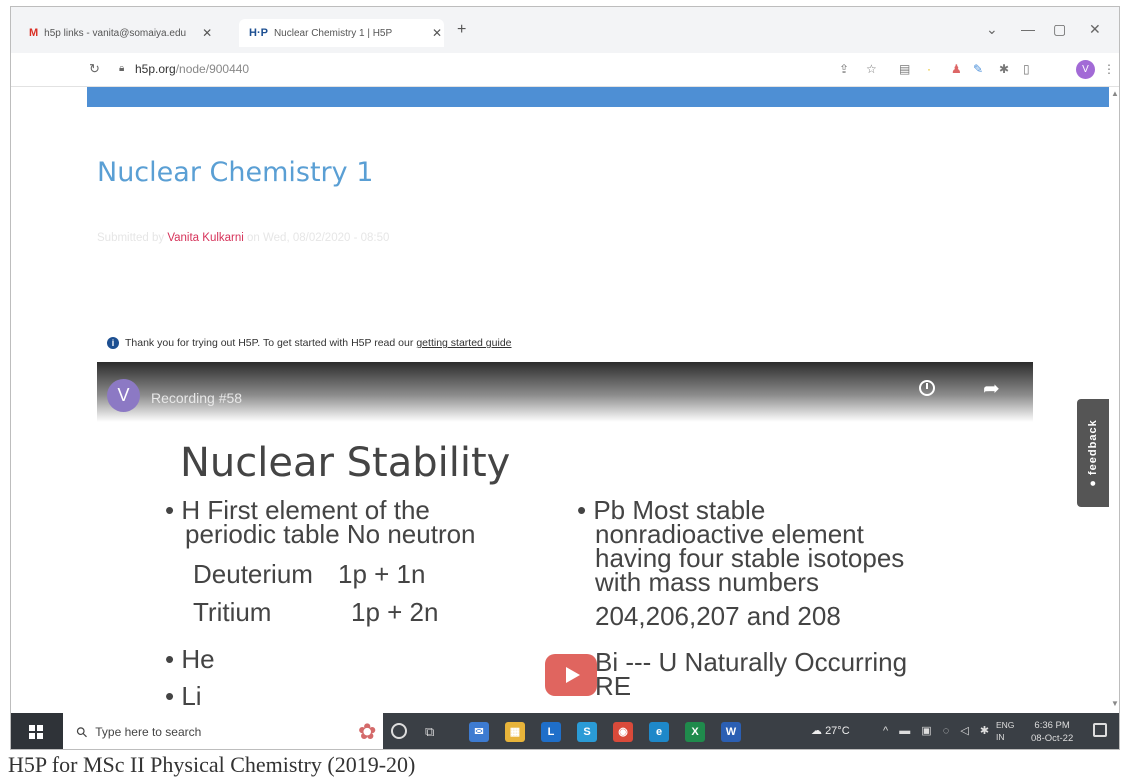 The image size is (1133, 780). What do you see at coordinates (333, 33) in the screenshot?
I see `tab-title: Nuclear Chemistry 1 | H5P` at bounding box center [333, 33].